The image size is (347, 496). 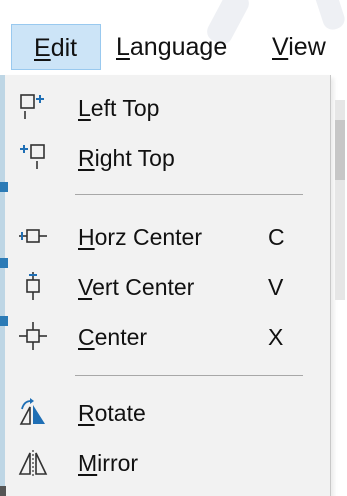 I want to click on menu-item-vert-center: Vert Center V, so click(x=166, y=287).